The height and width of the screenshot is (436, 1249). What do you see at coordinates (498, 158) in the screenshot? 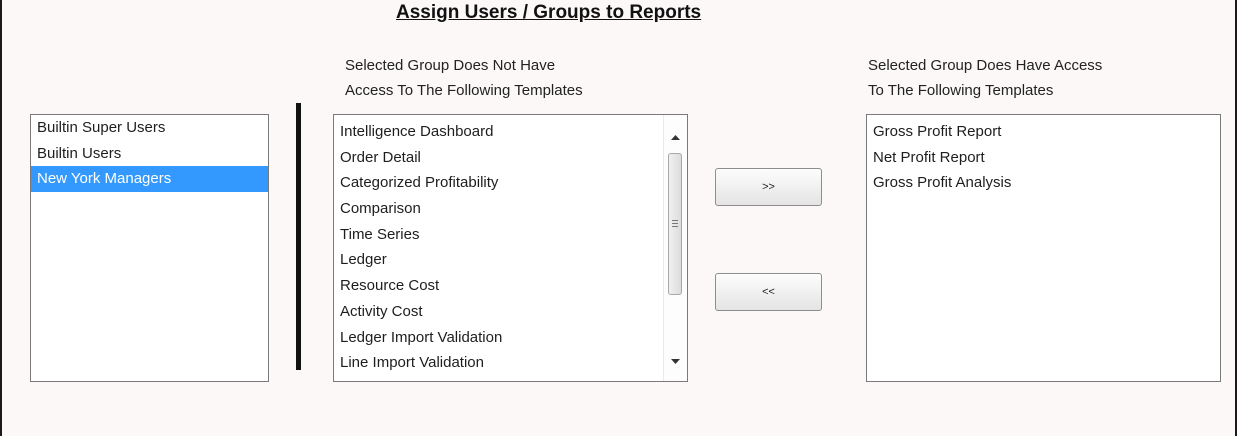
I see `template-item: Order Detail` at bounding box center [498, 158].